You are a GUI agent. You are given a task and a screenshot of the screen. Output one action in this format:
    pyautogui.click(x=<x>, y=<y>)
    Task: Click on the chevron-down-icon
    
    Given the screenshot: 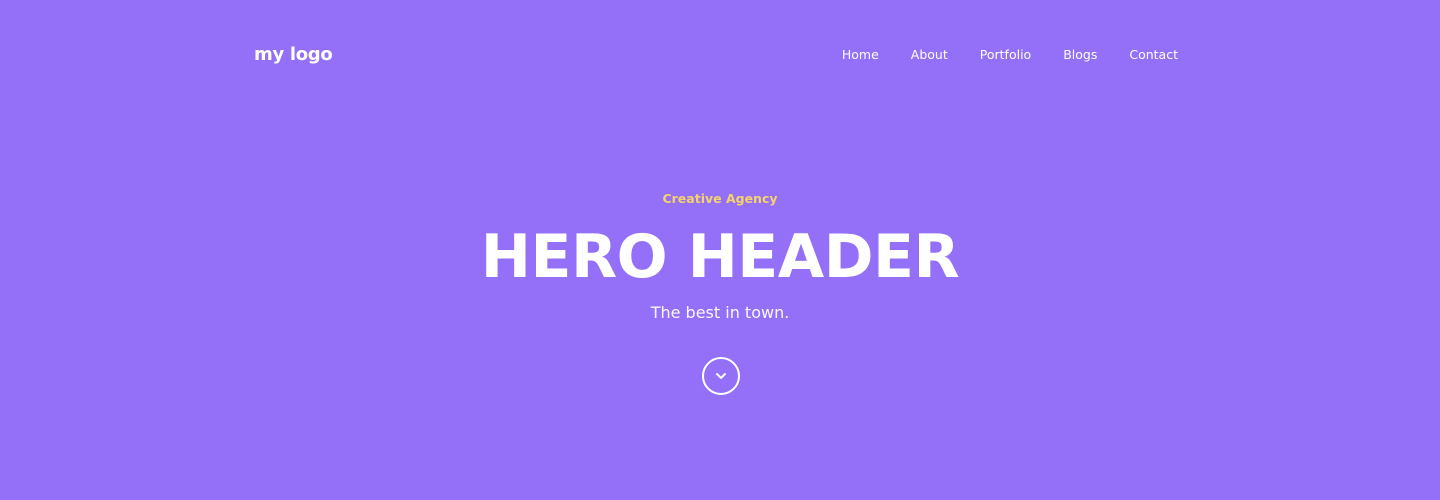 What is the action you would take?
    pyautogui.click(x=721, y=376)
    